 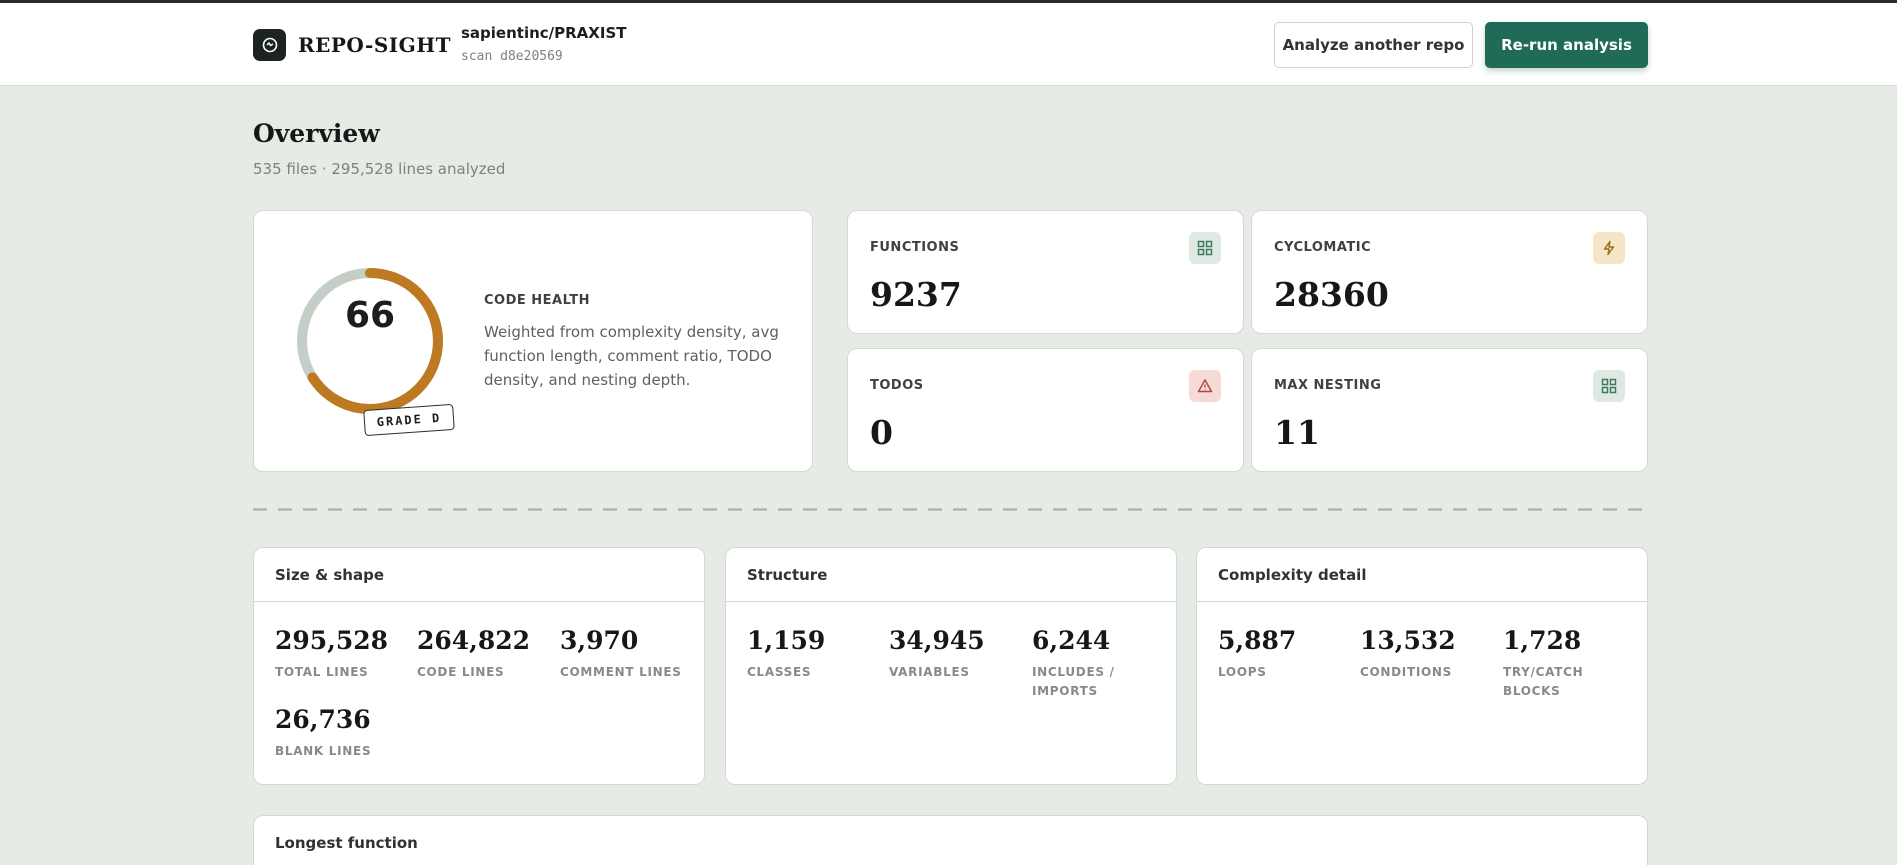 I want to click on metric-blank-lines: 26,736 BLANK LINES, so click(x=345, y=733).